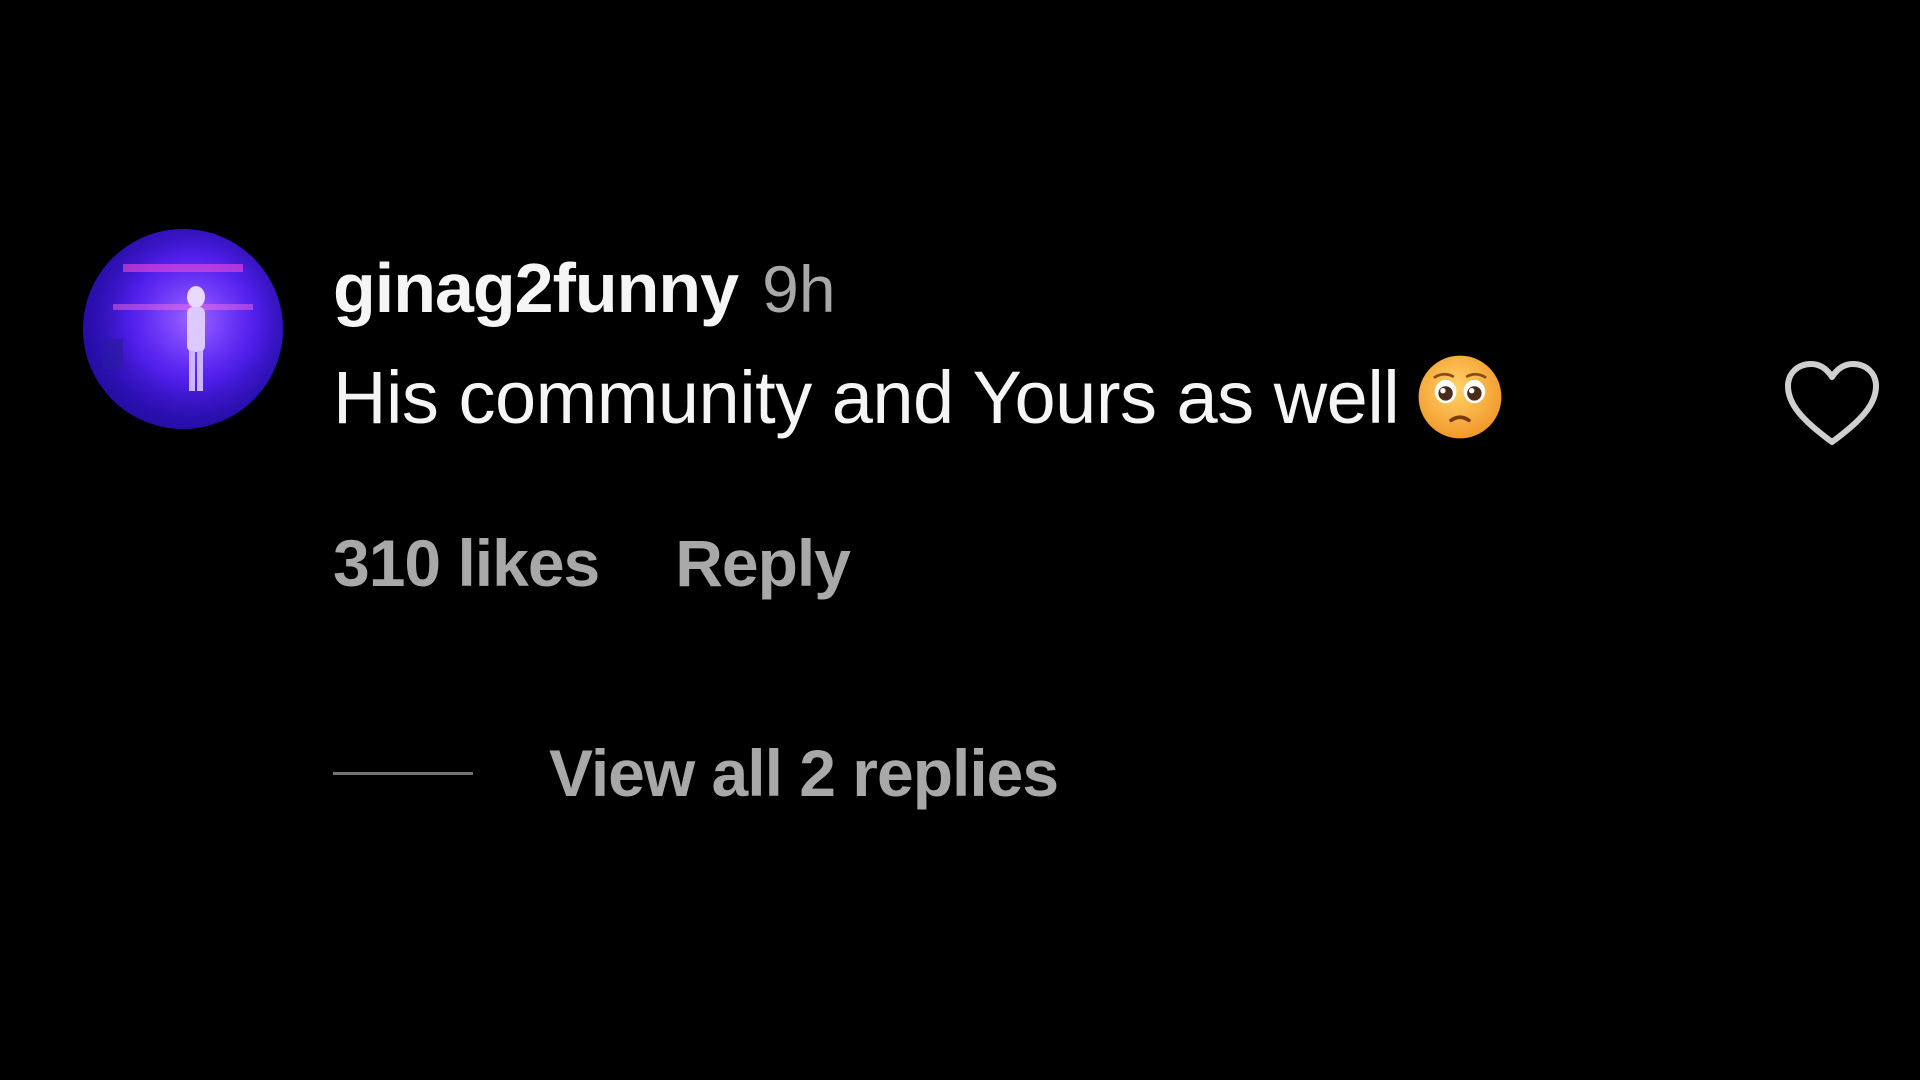  What do you see at coordinates (804, 773) in the screenshot?
I see `view-replies-label: View all 2 replies` at bounding box center [804, 773].